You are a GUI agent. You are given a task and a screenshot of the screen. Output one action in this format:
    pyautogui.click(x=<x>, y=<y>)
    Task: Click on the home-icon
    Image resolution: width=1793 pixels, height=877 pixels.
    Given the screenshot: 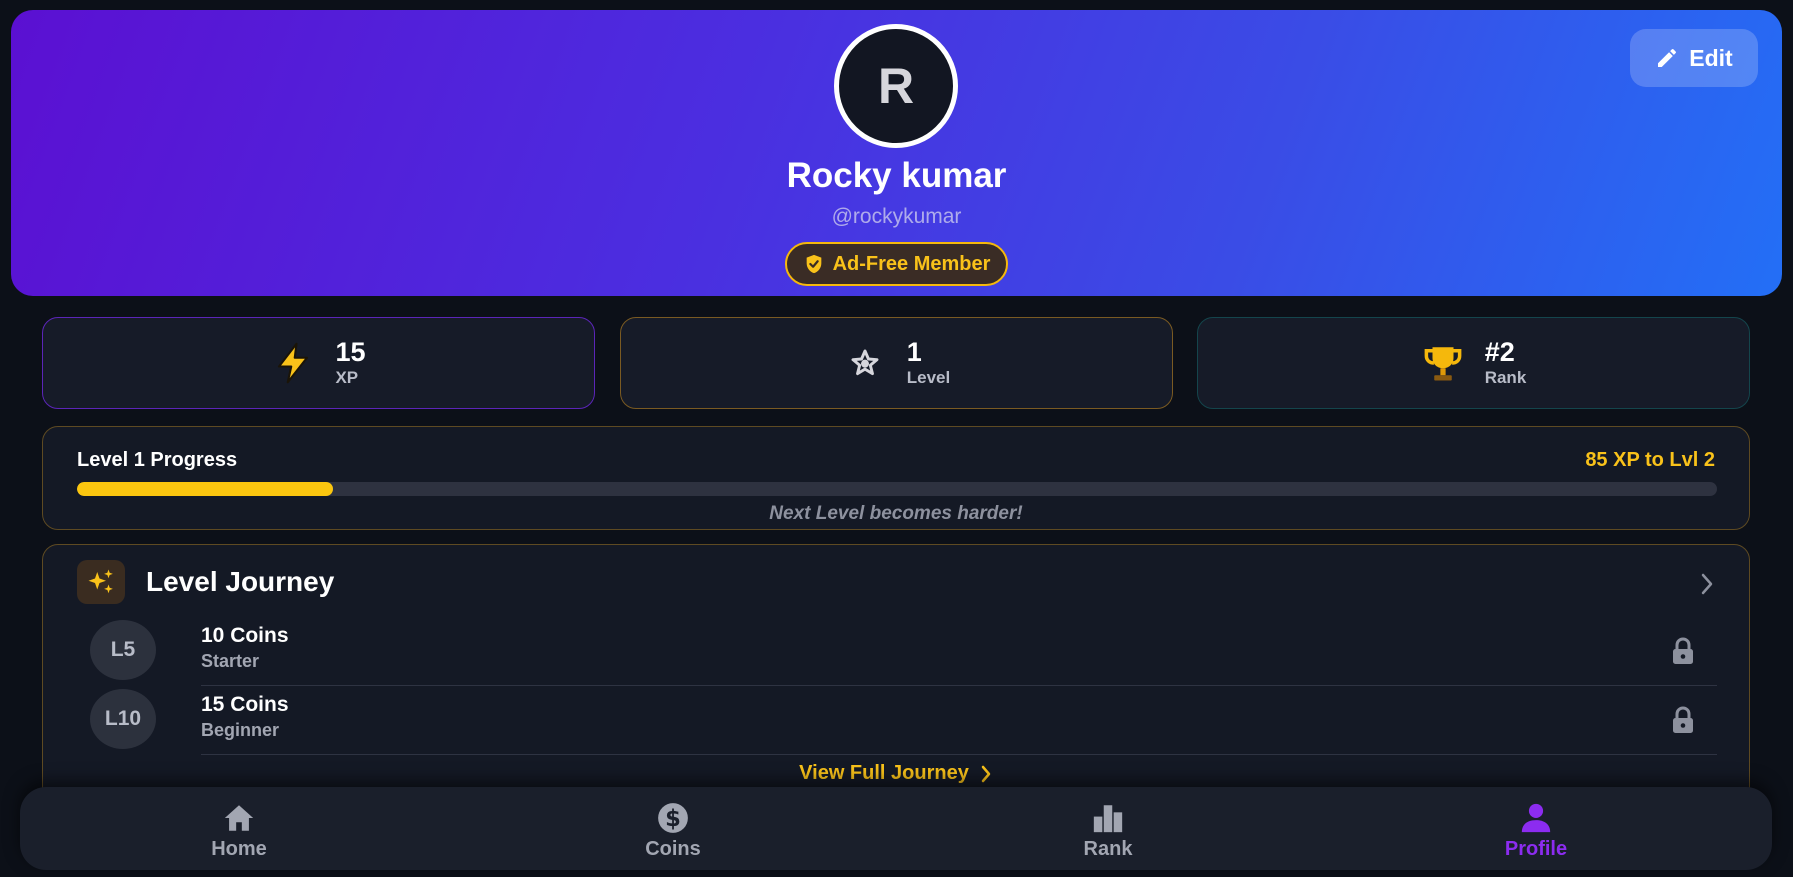 What is the action you would take?
    pyautogui.click(x=239, y=818)
    